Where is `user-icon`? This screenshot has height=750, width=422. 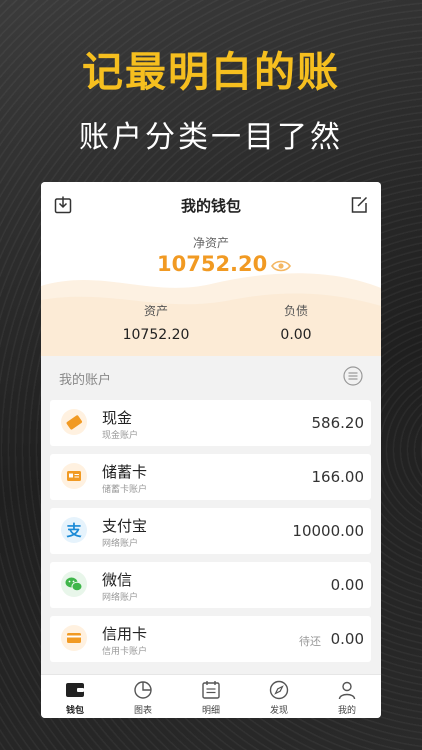 user-icon is located at coordinates (347, 690).